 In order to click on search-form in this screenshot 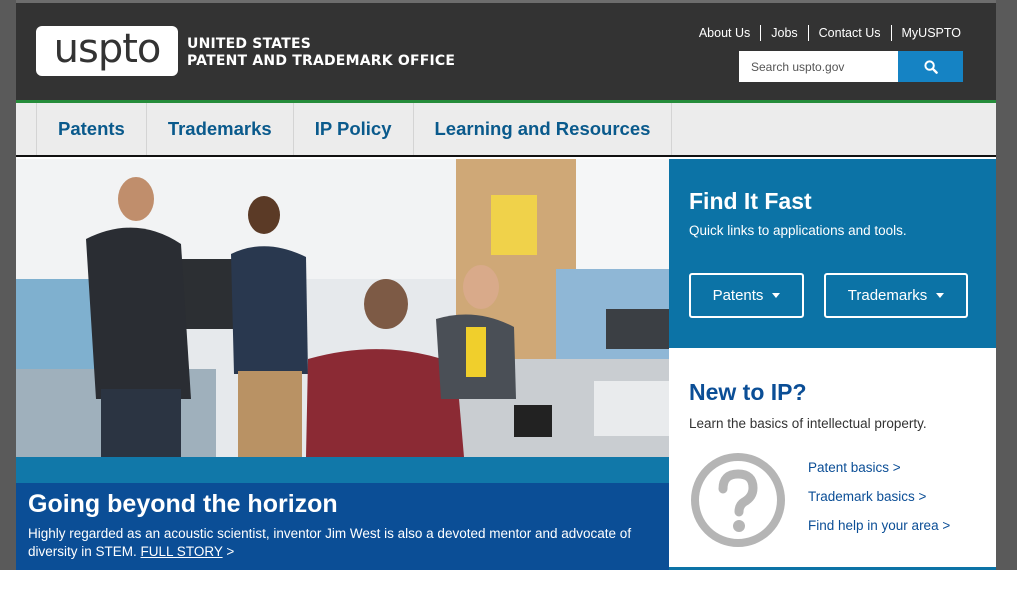, I will do `click(851, 66)`.